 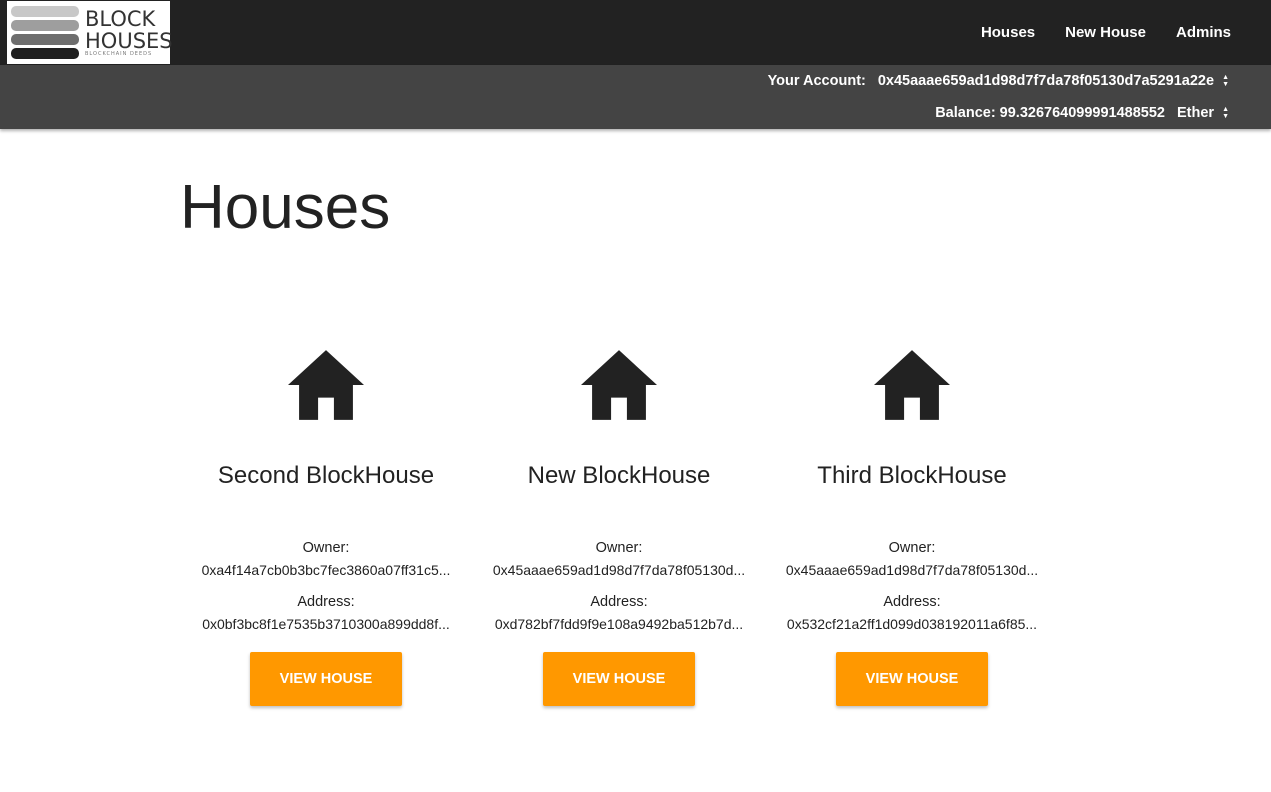 What do you see at coordinates (119, 54) in the screenshot?
I see `logo-tagline: BLOCKCHAIN DEEDS` at bounding box center [119, 54].